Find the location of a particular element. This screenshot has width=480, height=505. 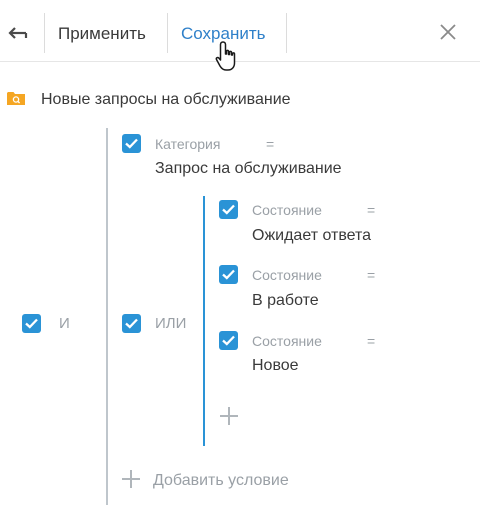

close-icon is located at coordinates (448, 32).